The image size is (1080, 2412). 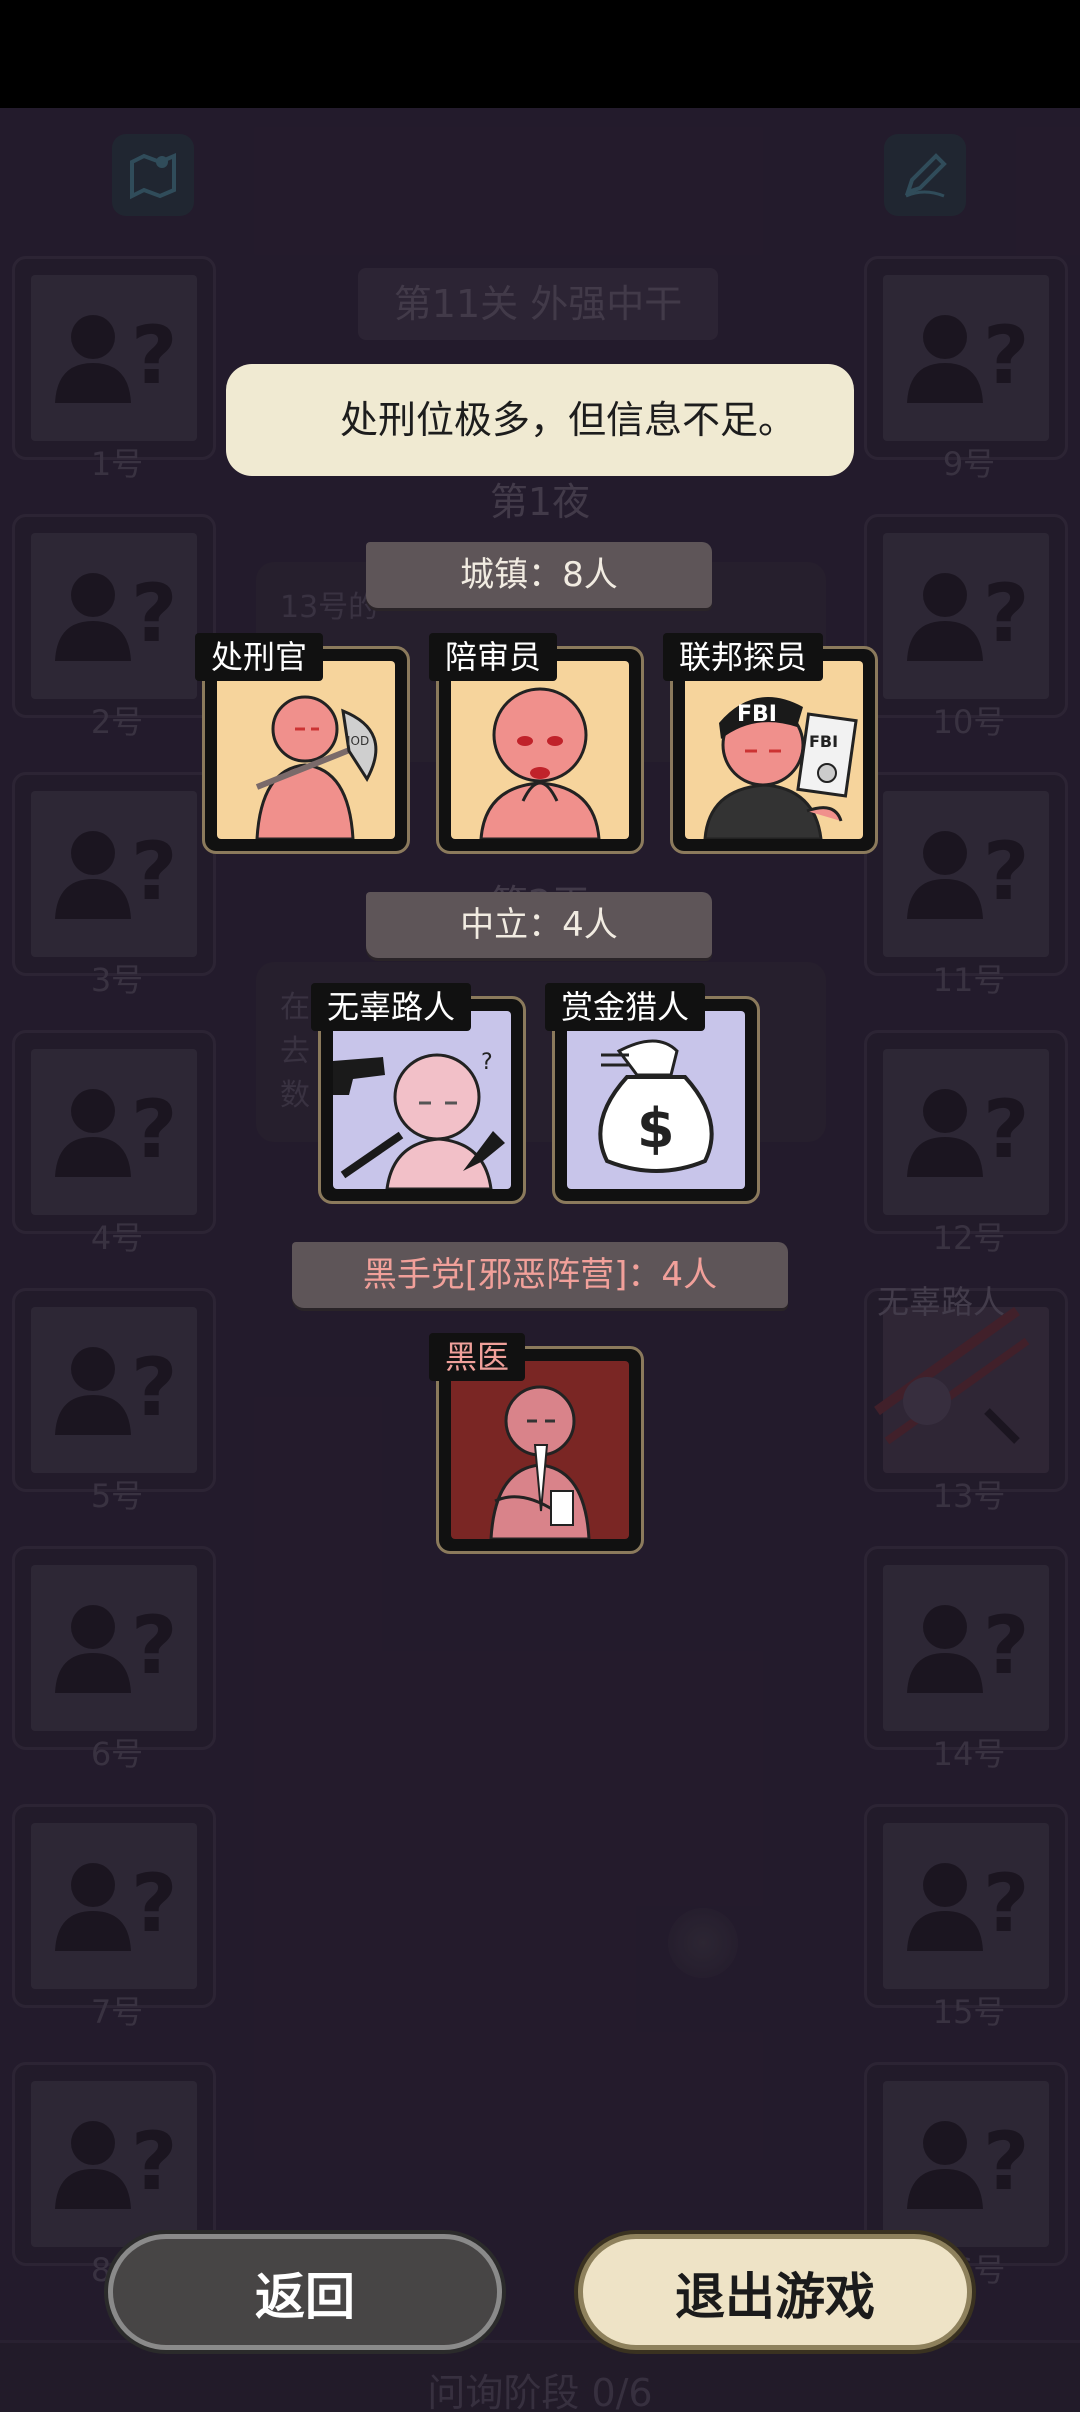 I want to click on role-card-innocent: ? 无辜路人, so click(x=418, y=1093).